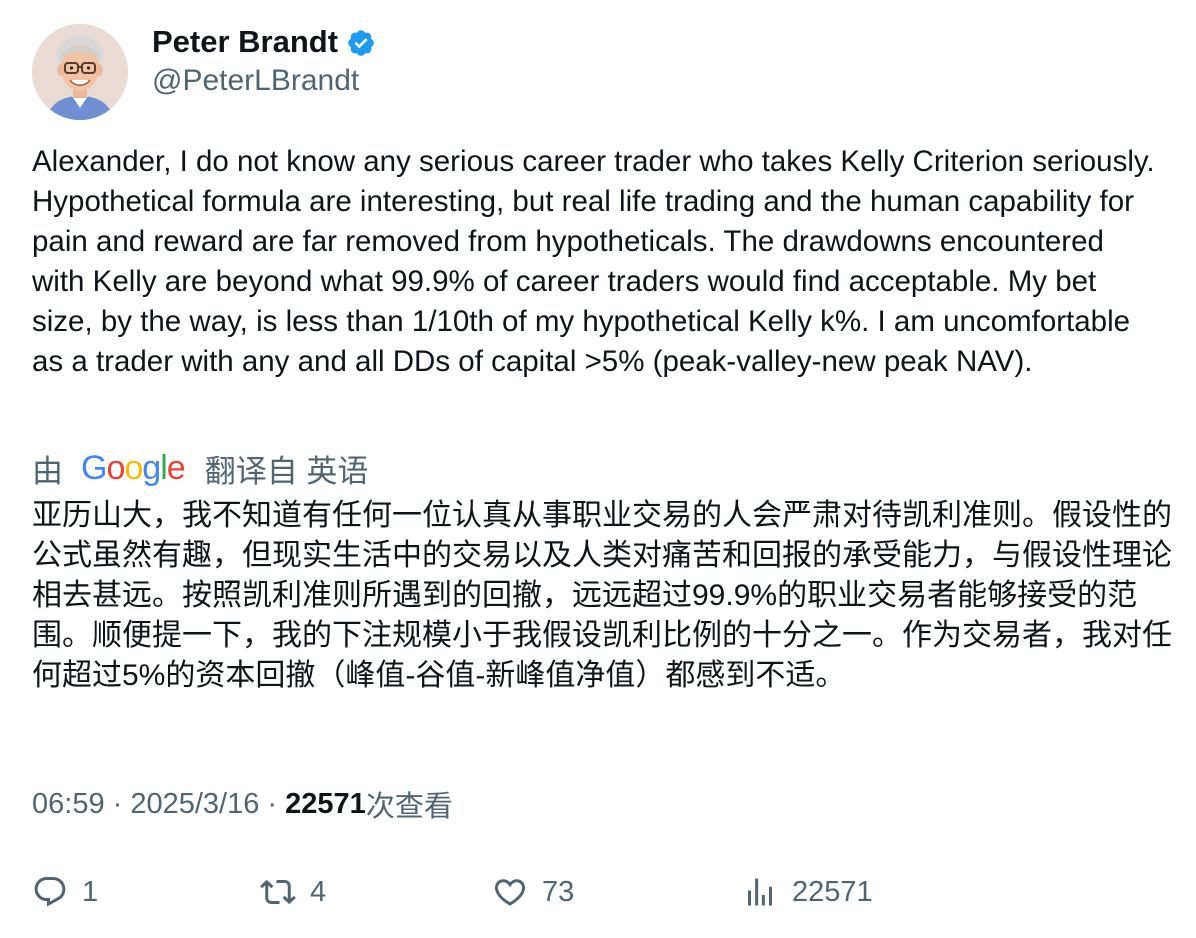 This screenshot has height=938, width=1196. What do you see at coordinates (245, 42) in the screenshot?
I see `author-display-name: Peter Brandt` at bounding box center [245, 42].